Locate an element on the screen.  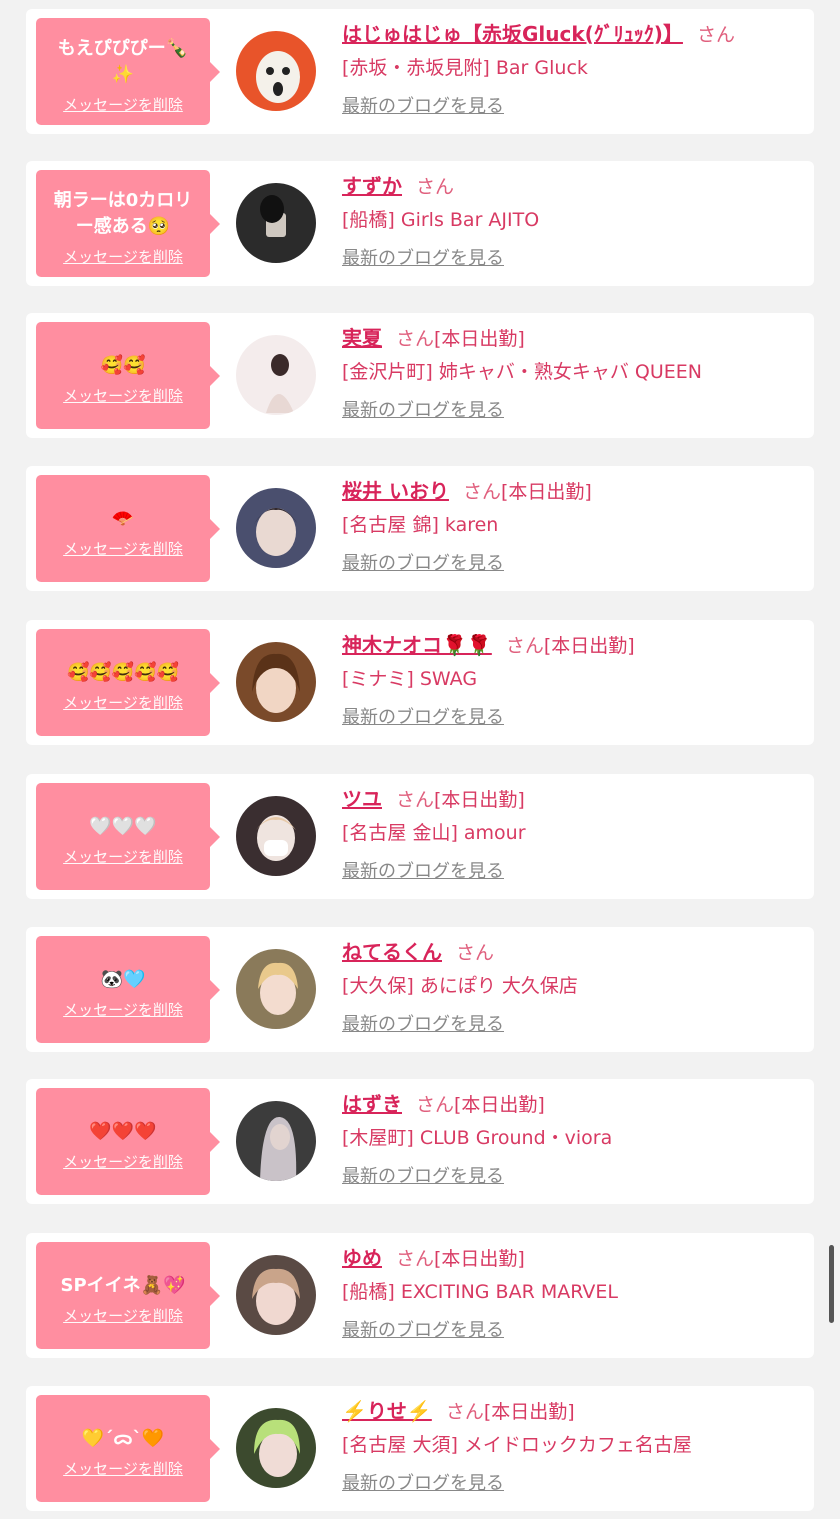
message-text: 朝ラーは0カロリー感ある🥺 is located at coordinates (123, 213).